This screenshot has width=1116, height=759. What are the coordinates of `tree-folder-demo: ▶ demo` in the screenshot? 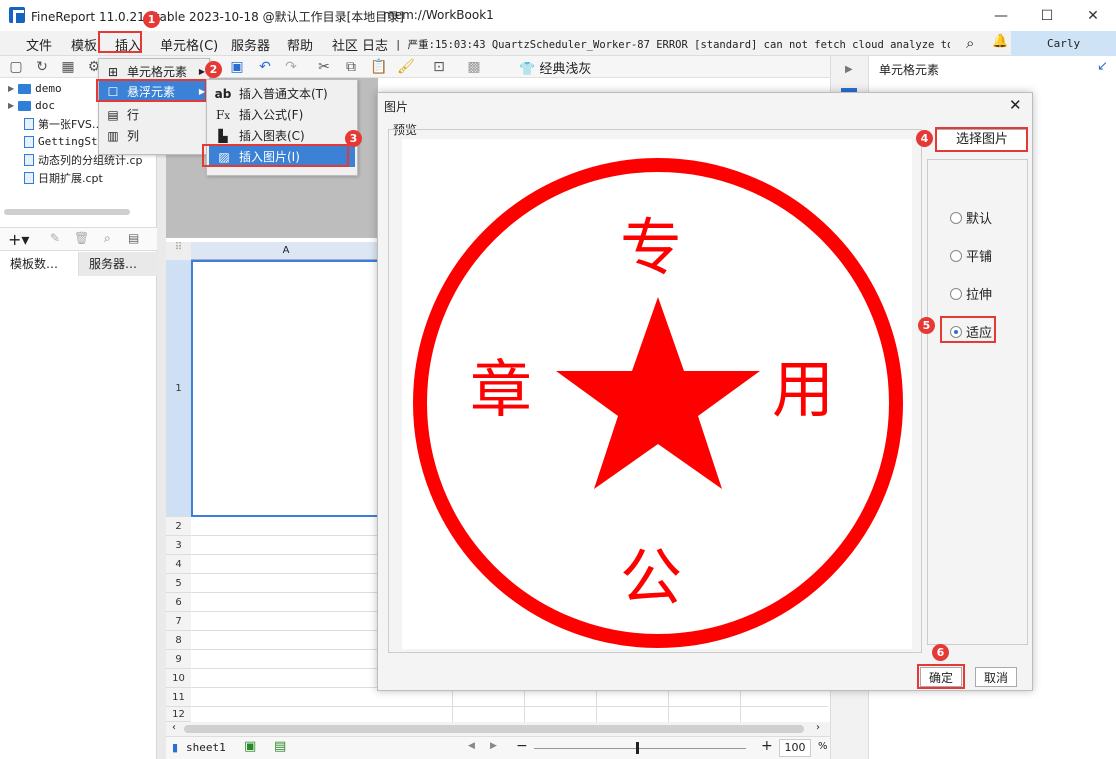 It's located at (35, 88).